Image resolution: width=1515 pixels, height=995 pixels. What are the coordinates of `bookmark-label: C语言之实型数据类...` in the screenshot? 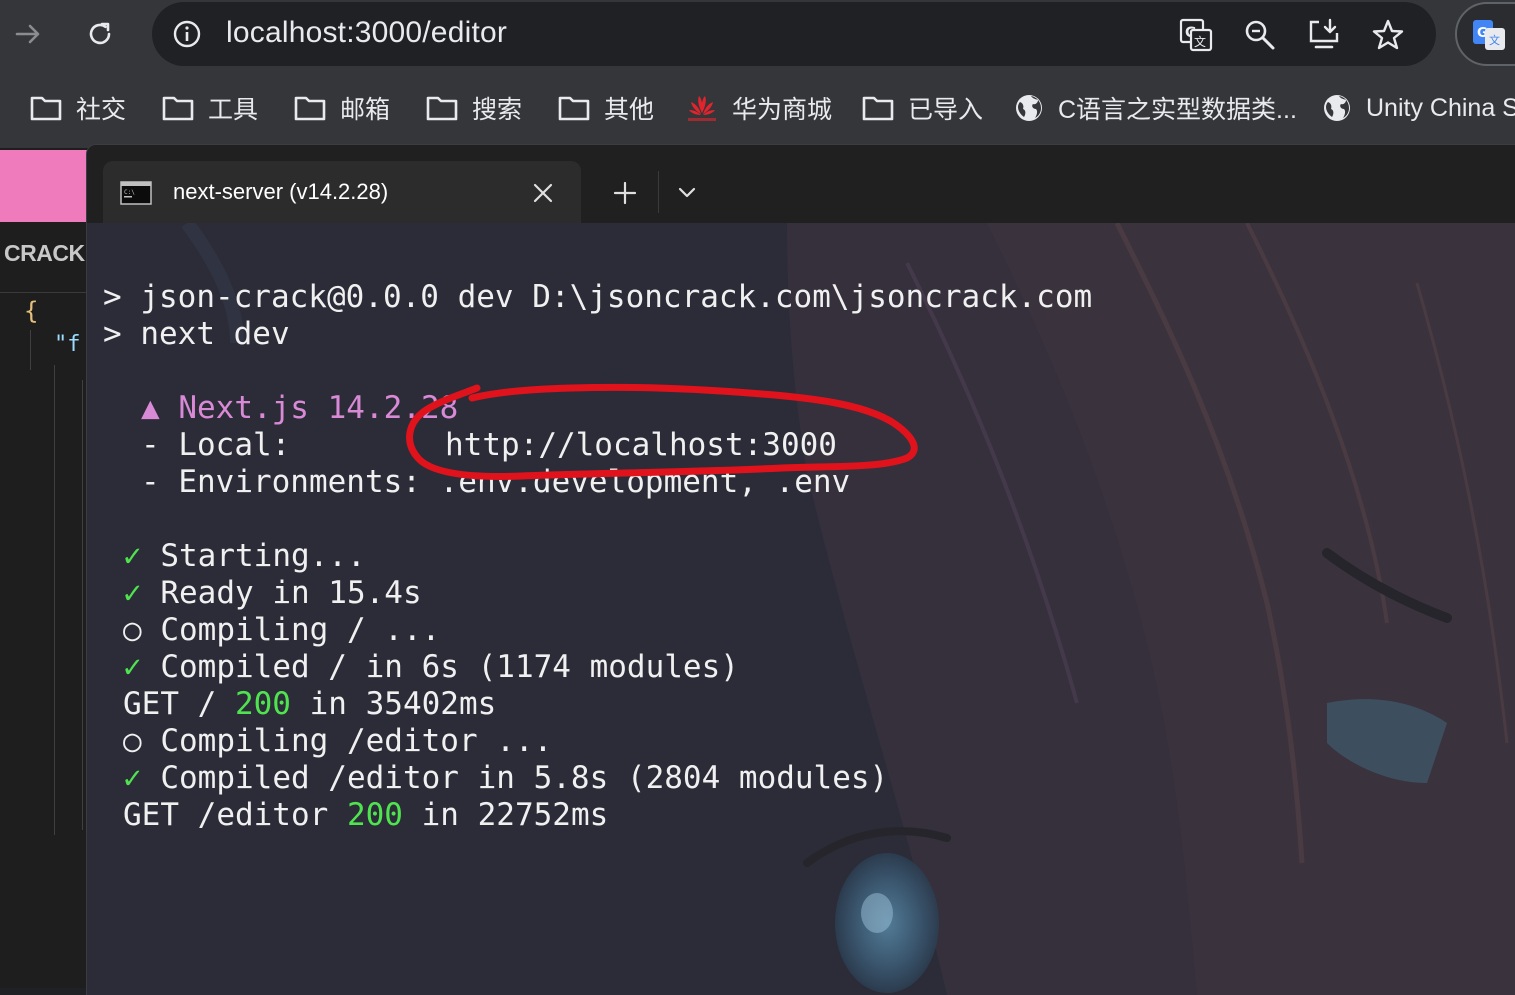 It's located at (1177, 110).